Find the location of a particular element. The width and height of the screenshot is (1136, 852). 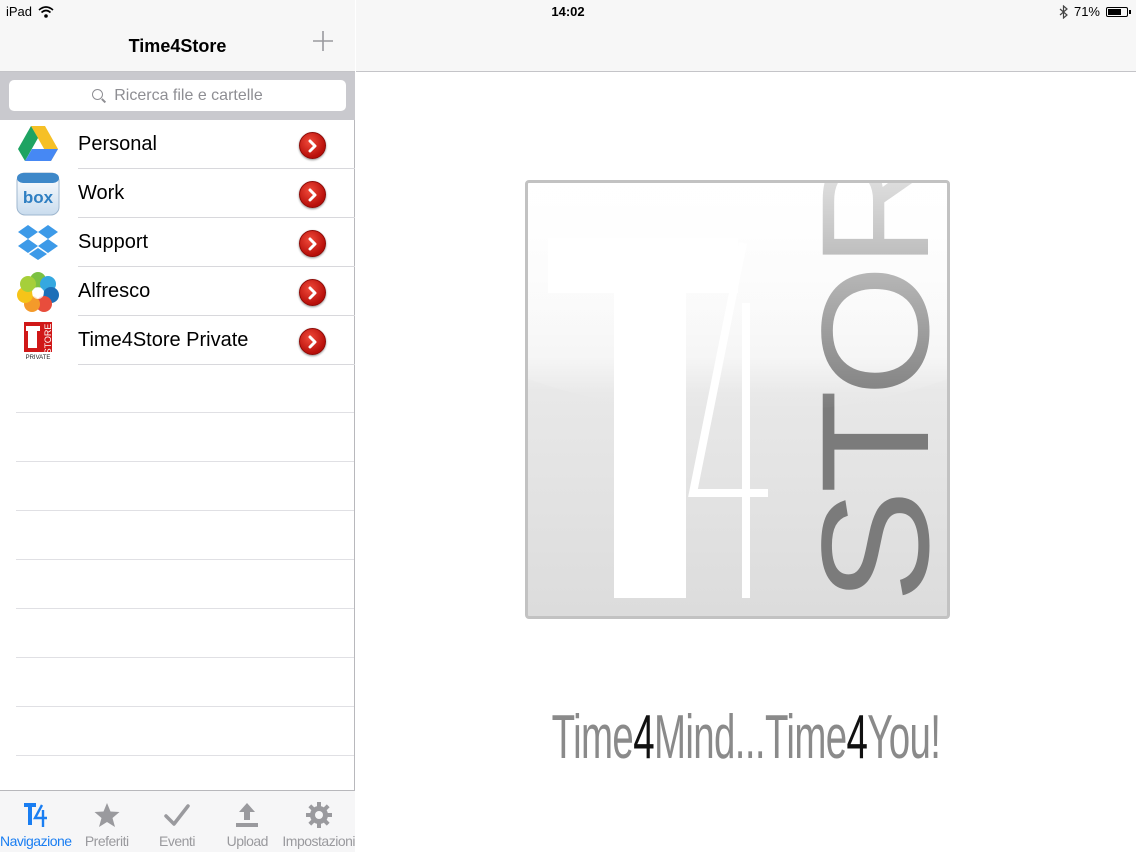

slogan-part: Mind...Time is located at coordinates (750, 737).